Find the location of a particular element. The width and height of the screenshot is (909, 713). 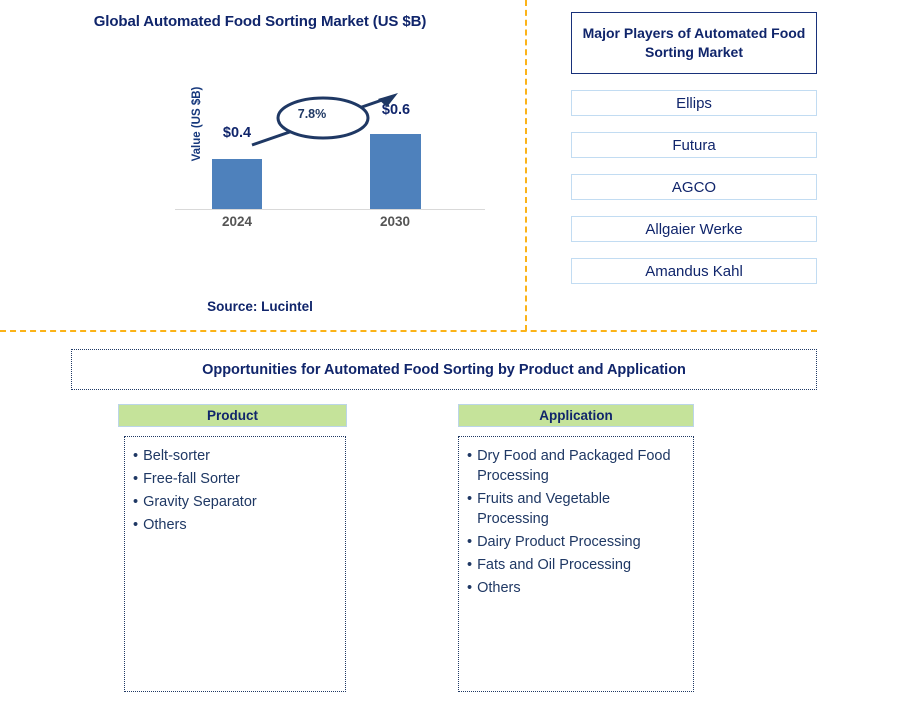

player-item-ellips: Ellips is located at coordinates (694, 103).